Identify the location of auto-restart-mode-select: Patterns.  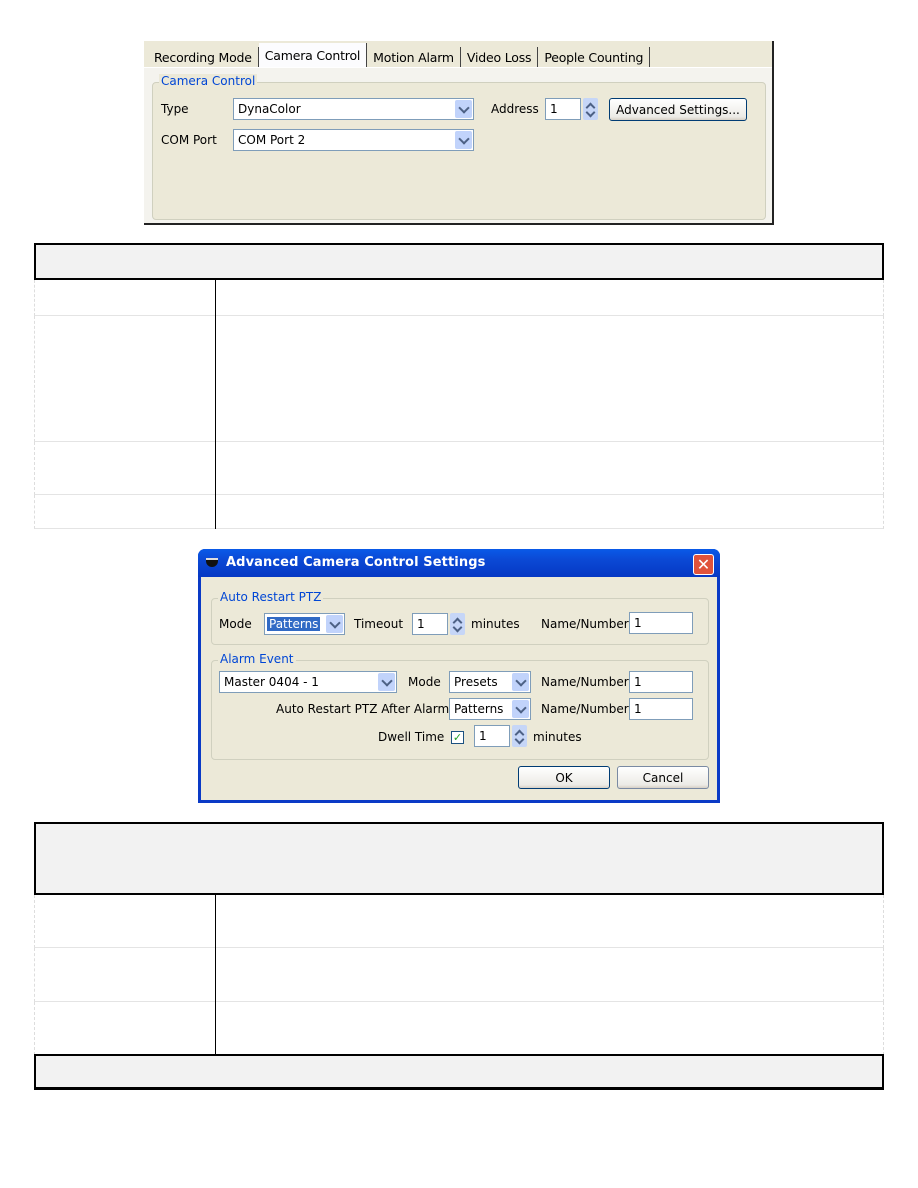
(304, 624).